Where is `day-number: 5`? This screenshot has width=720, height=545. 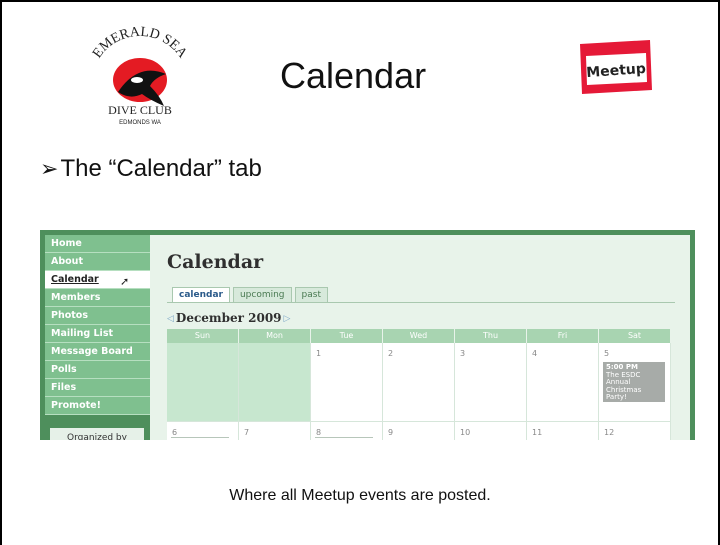 day-number: 5 is located at coordinates (607, 353).